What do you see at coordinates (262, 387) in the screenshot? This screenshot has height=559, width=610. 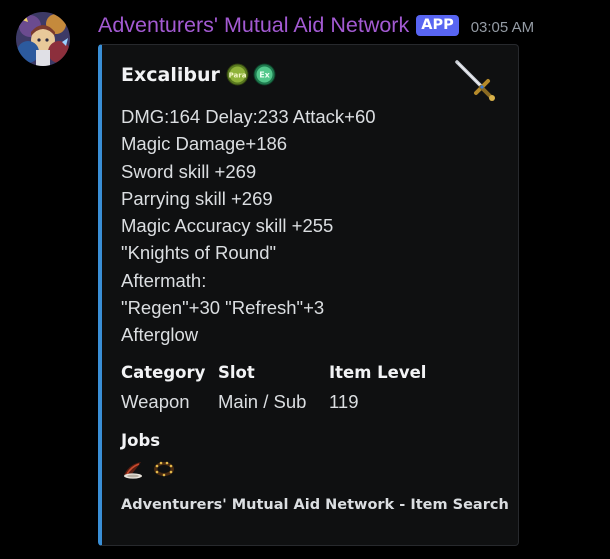 I see `field-slot: Slot Main / Sub` at bounding box center [262, 387].